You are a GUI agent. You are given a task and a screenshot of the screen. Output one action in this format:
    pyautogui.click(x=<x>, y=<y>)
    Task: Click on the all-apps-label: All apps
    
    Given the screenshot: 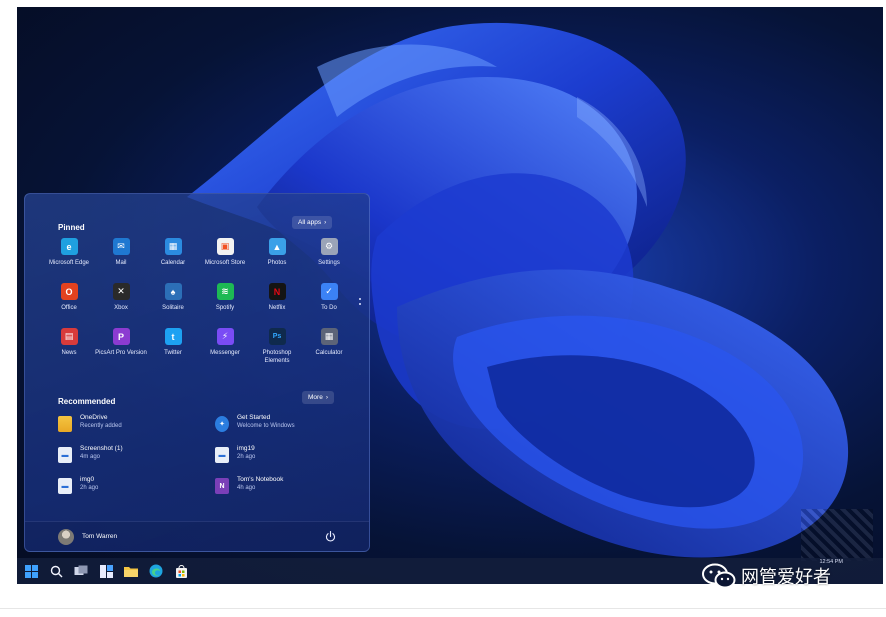 What is the action you would take?
    pyautogui.click(x=310, y=222)
    